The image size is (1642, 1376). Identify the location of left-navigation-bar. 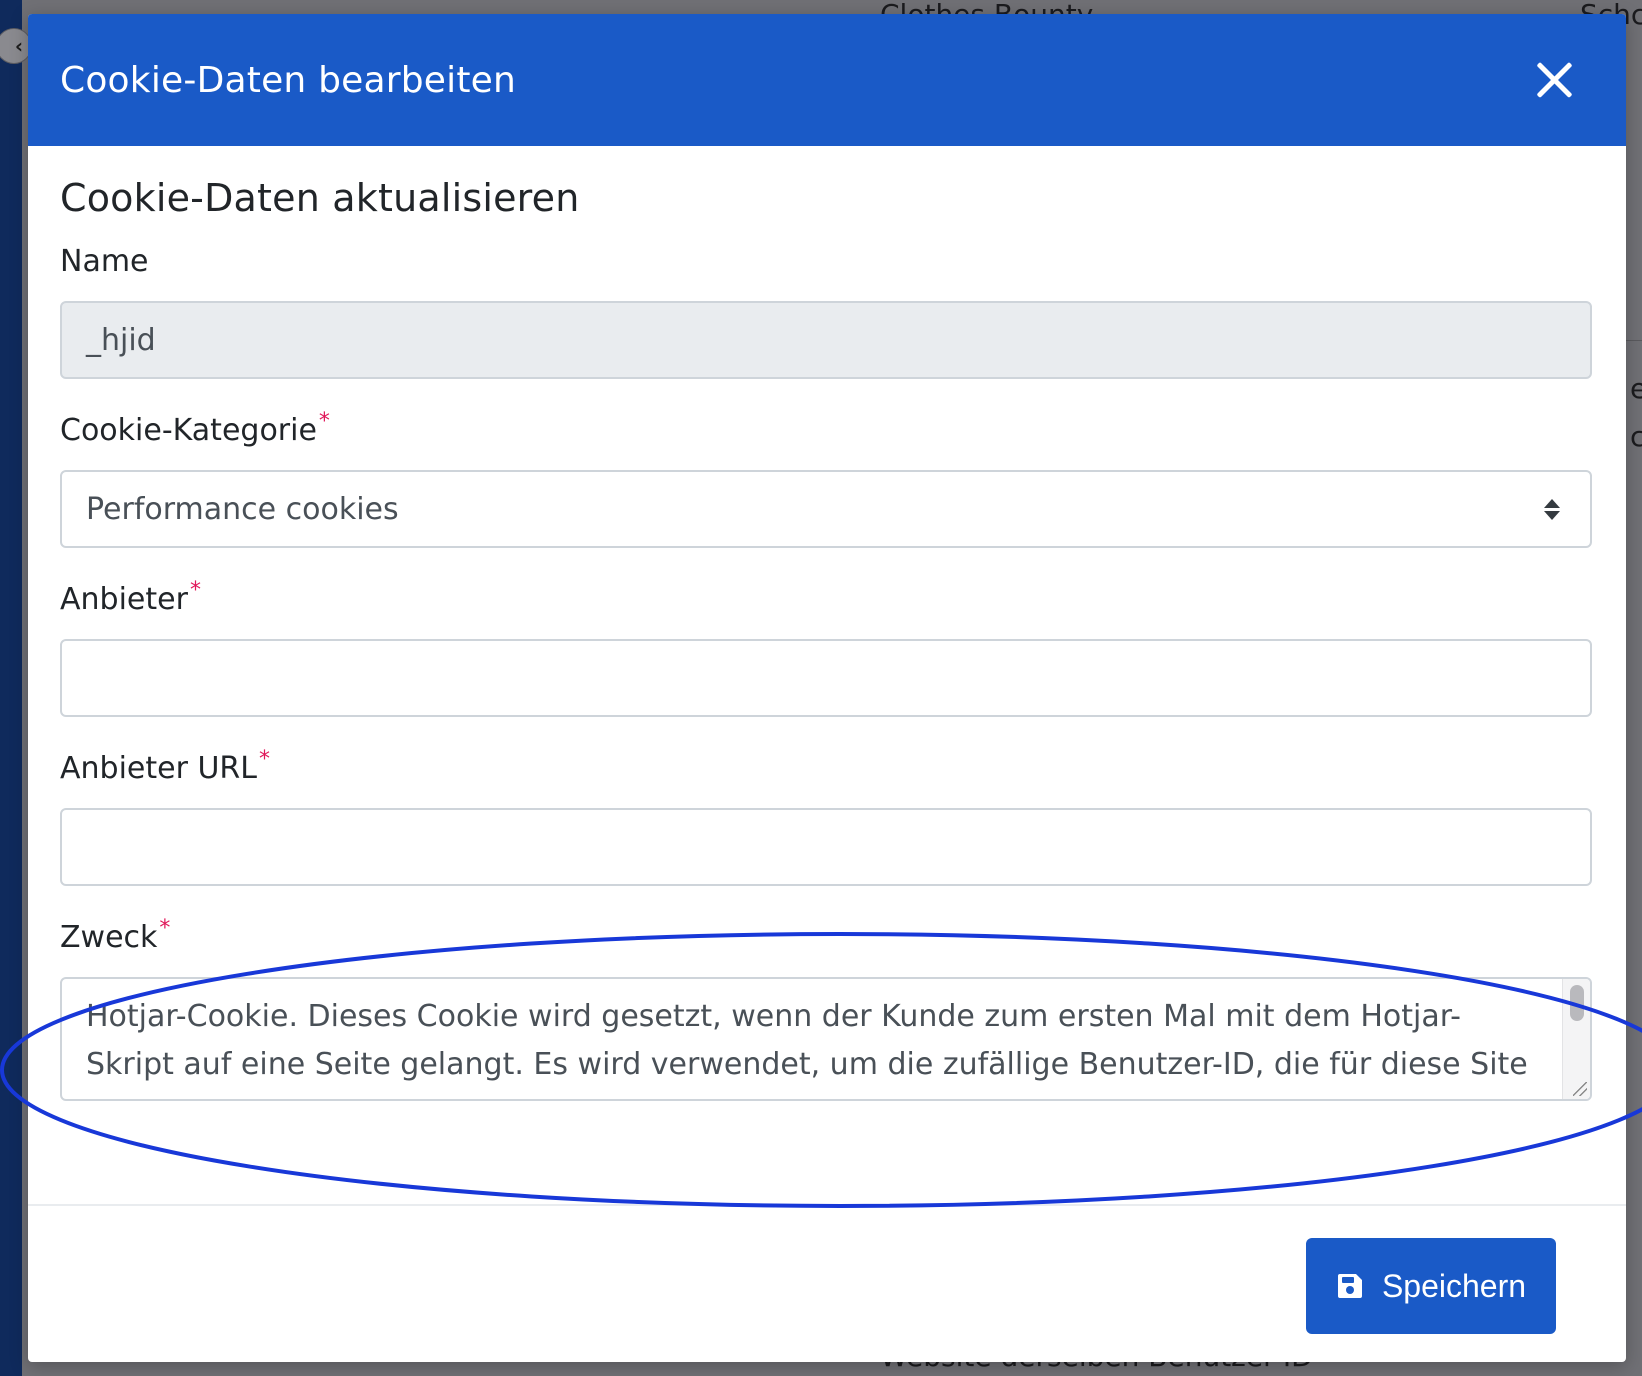
(11, 688).